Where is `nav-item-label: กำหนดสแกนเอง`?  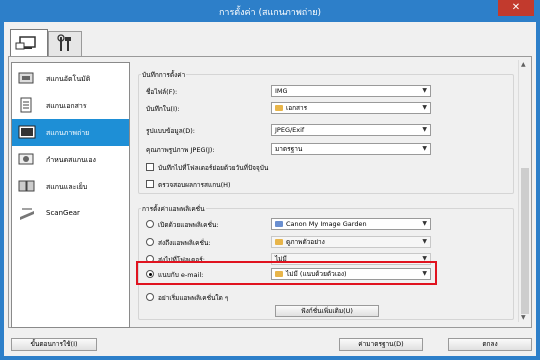
nav-item-label: กำหนดสแกนเอง is located at coordinates (71, 160).